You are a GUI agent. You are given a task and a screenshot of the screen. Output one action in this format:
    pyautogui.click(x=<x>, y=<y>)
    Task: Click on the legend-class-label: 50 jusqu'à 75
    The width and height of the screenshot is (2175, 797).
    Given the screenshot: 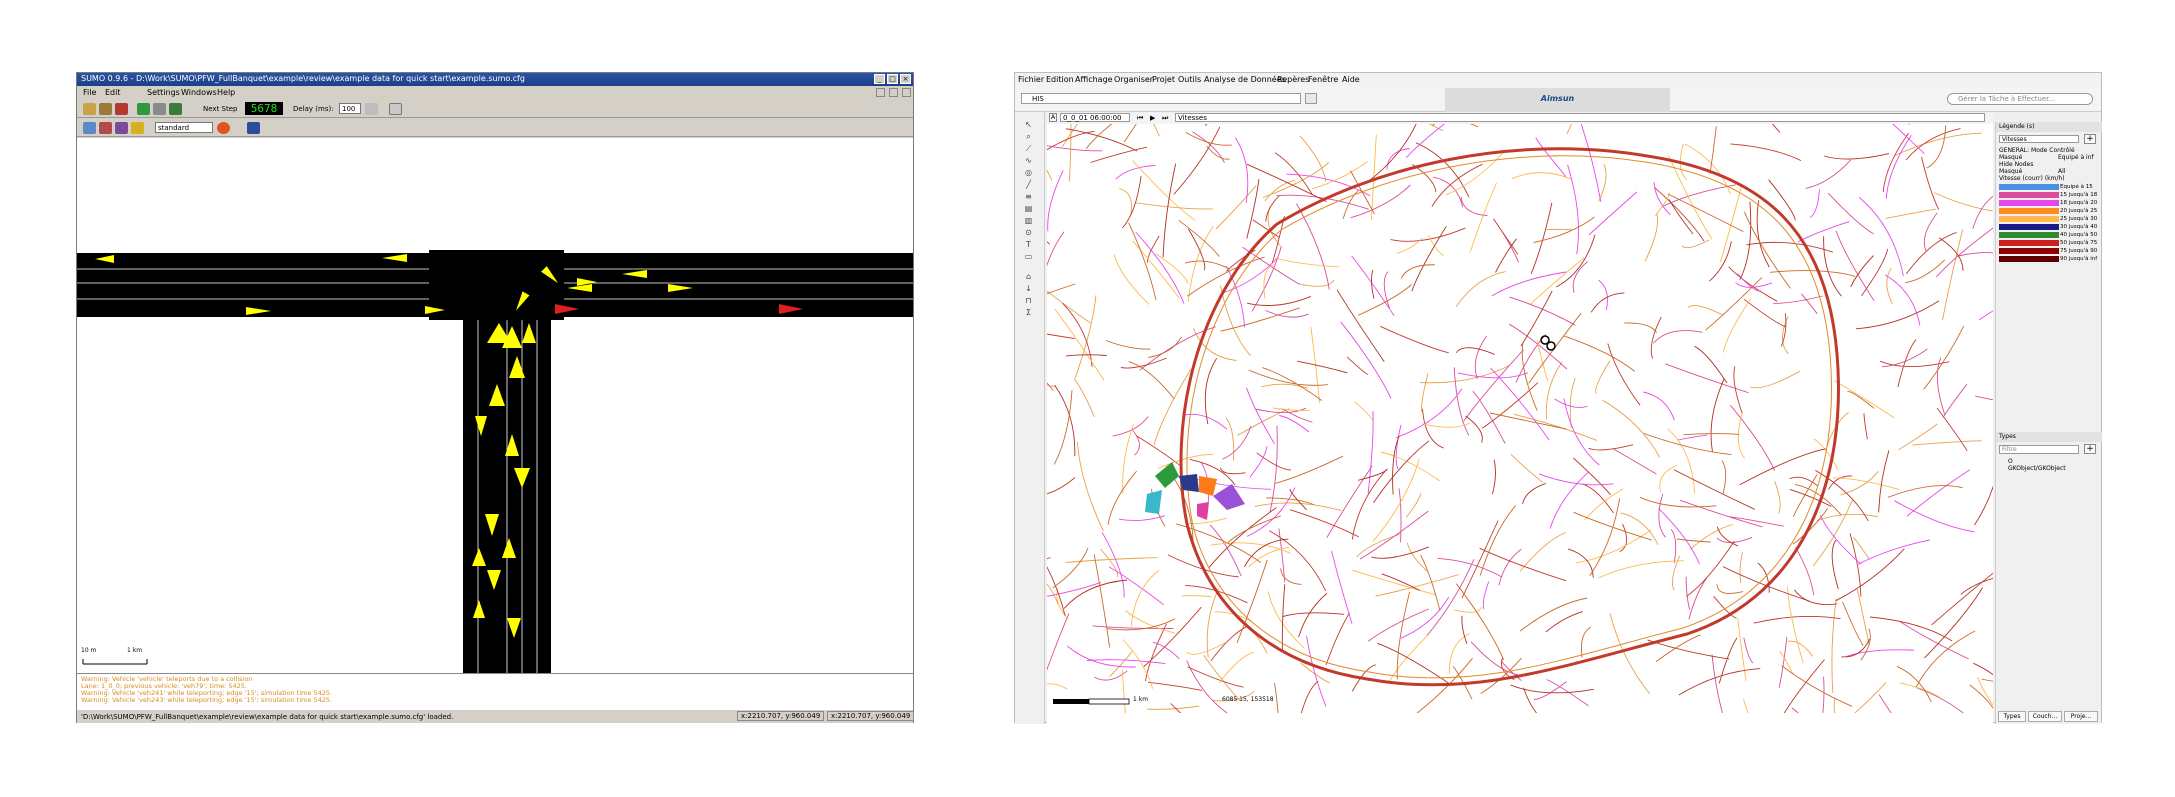 What is the action you would take?
    pyautogui.click(x=2079, y=242)
    